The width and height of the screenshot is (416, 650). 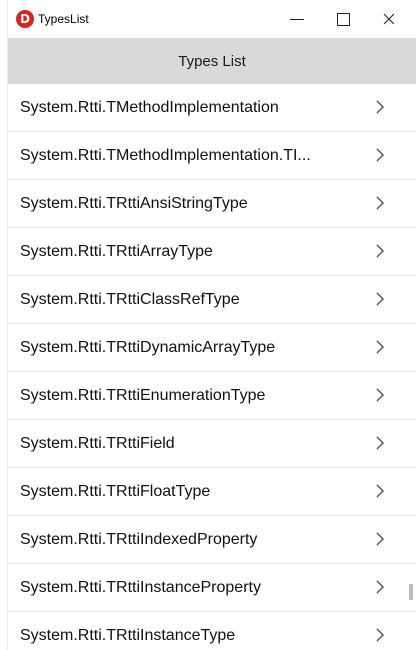 I want to click on list-item: System.Rtti.TRttiInstanceType, so click(x=212, y=631).